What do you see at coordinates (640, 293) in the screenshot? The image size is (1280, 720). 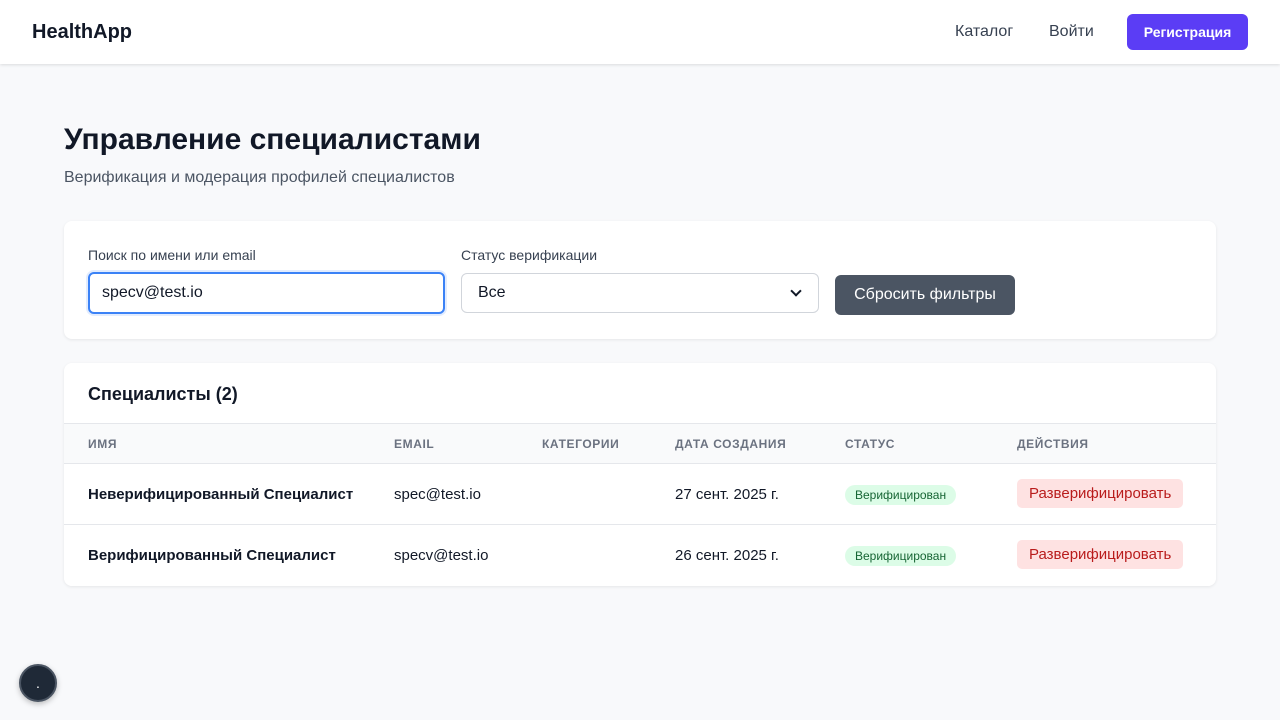 I see `status-filter-select: Все` at bounding box center [640, 293].